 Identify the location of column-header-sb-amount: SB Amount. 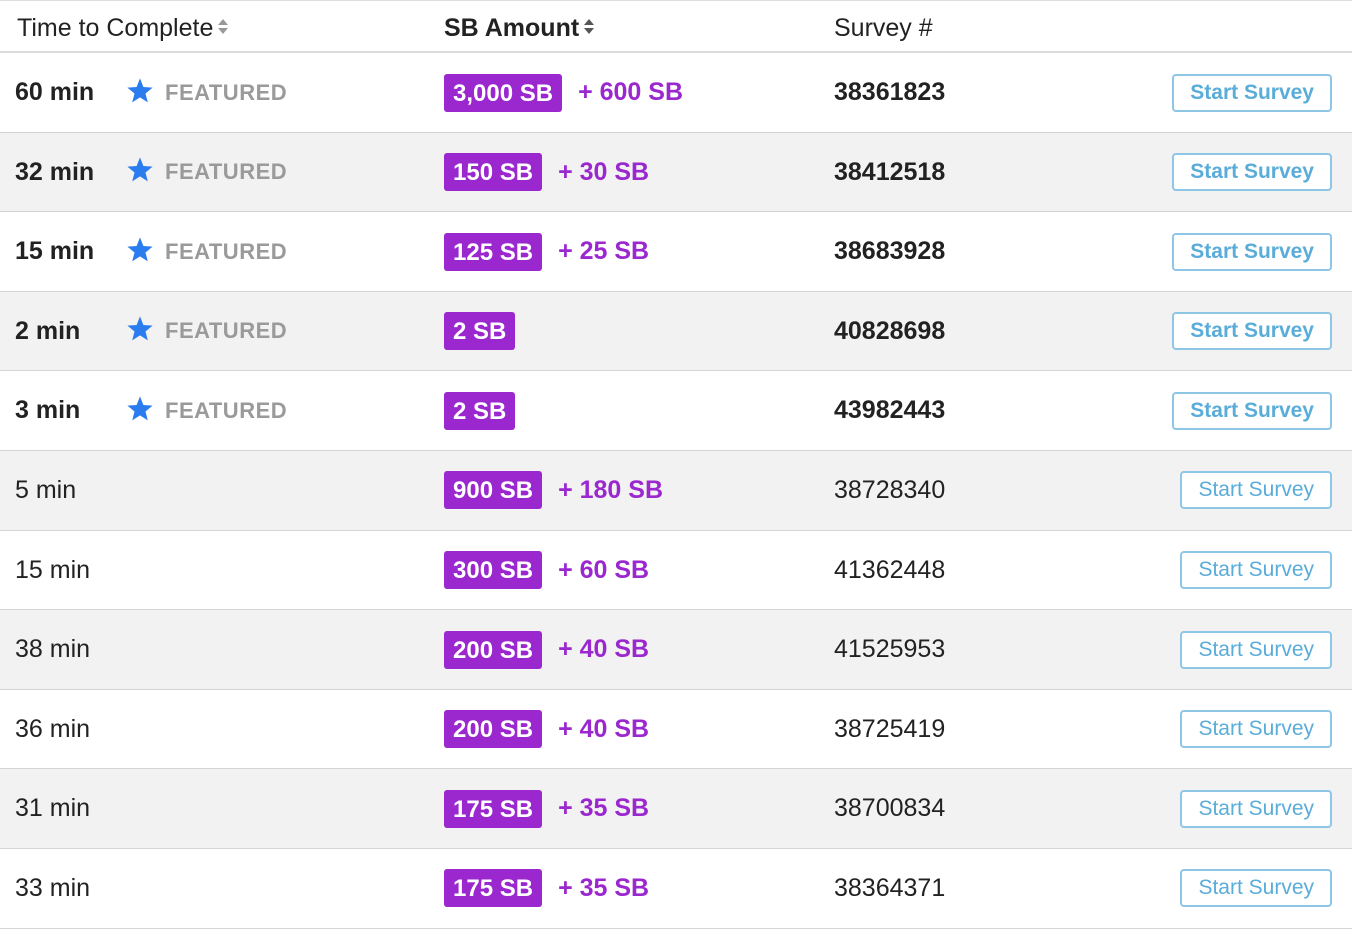
(519, 26).